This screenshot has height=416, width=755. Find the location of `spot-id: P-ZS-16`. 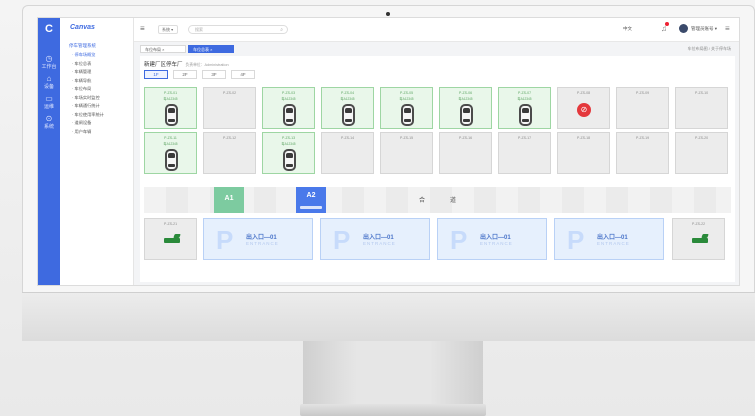

spot-id: P-ZS-16 is located at coordinates (465, 138).